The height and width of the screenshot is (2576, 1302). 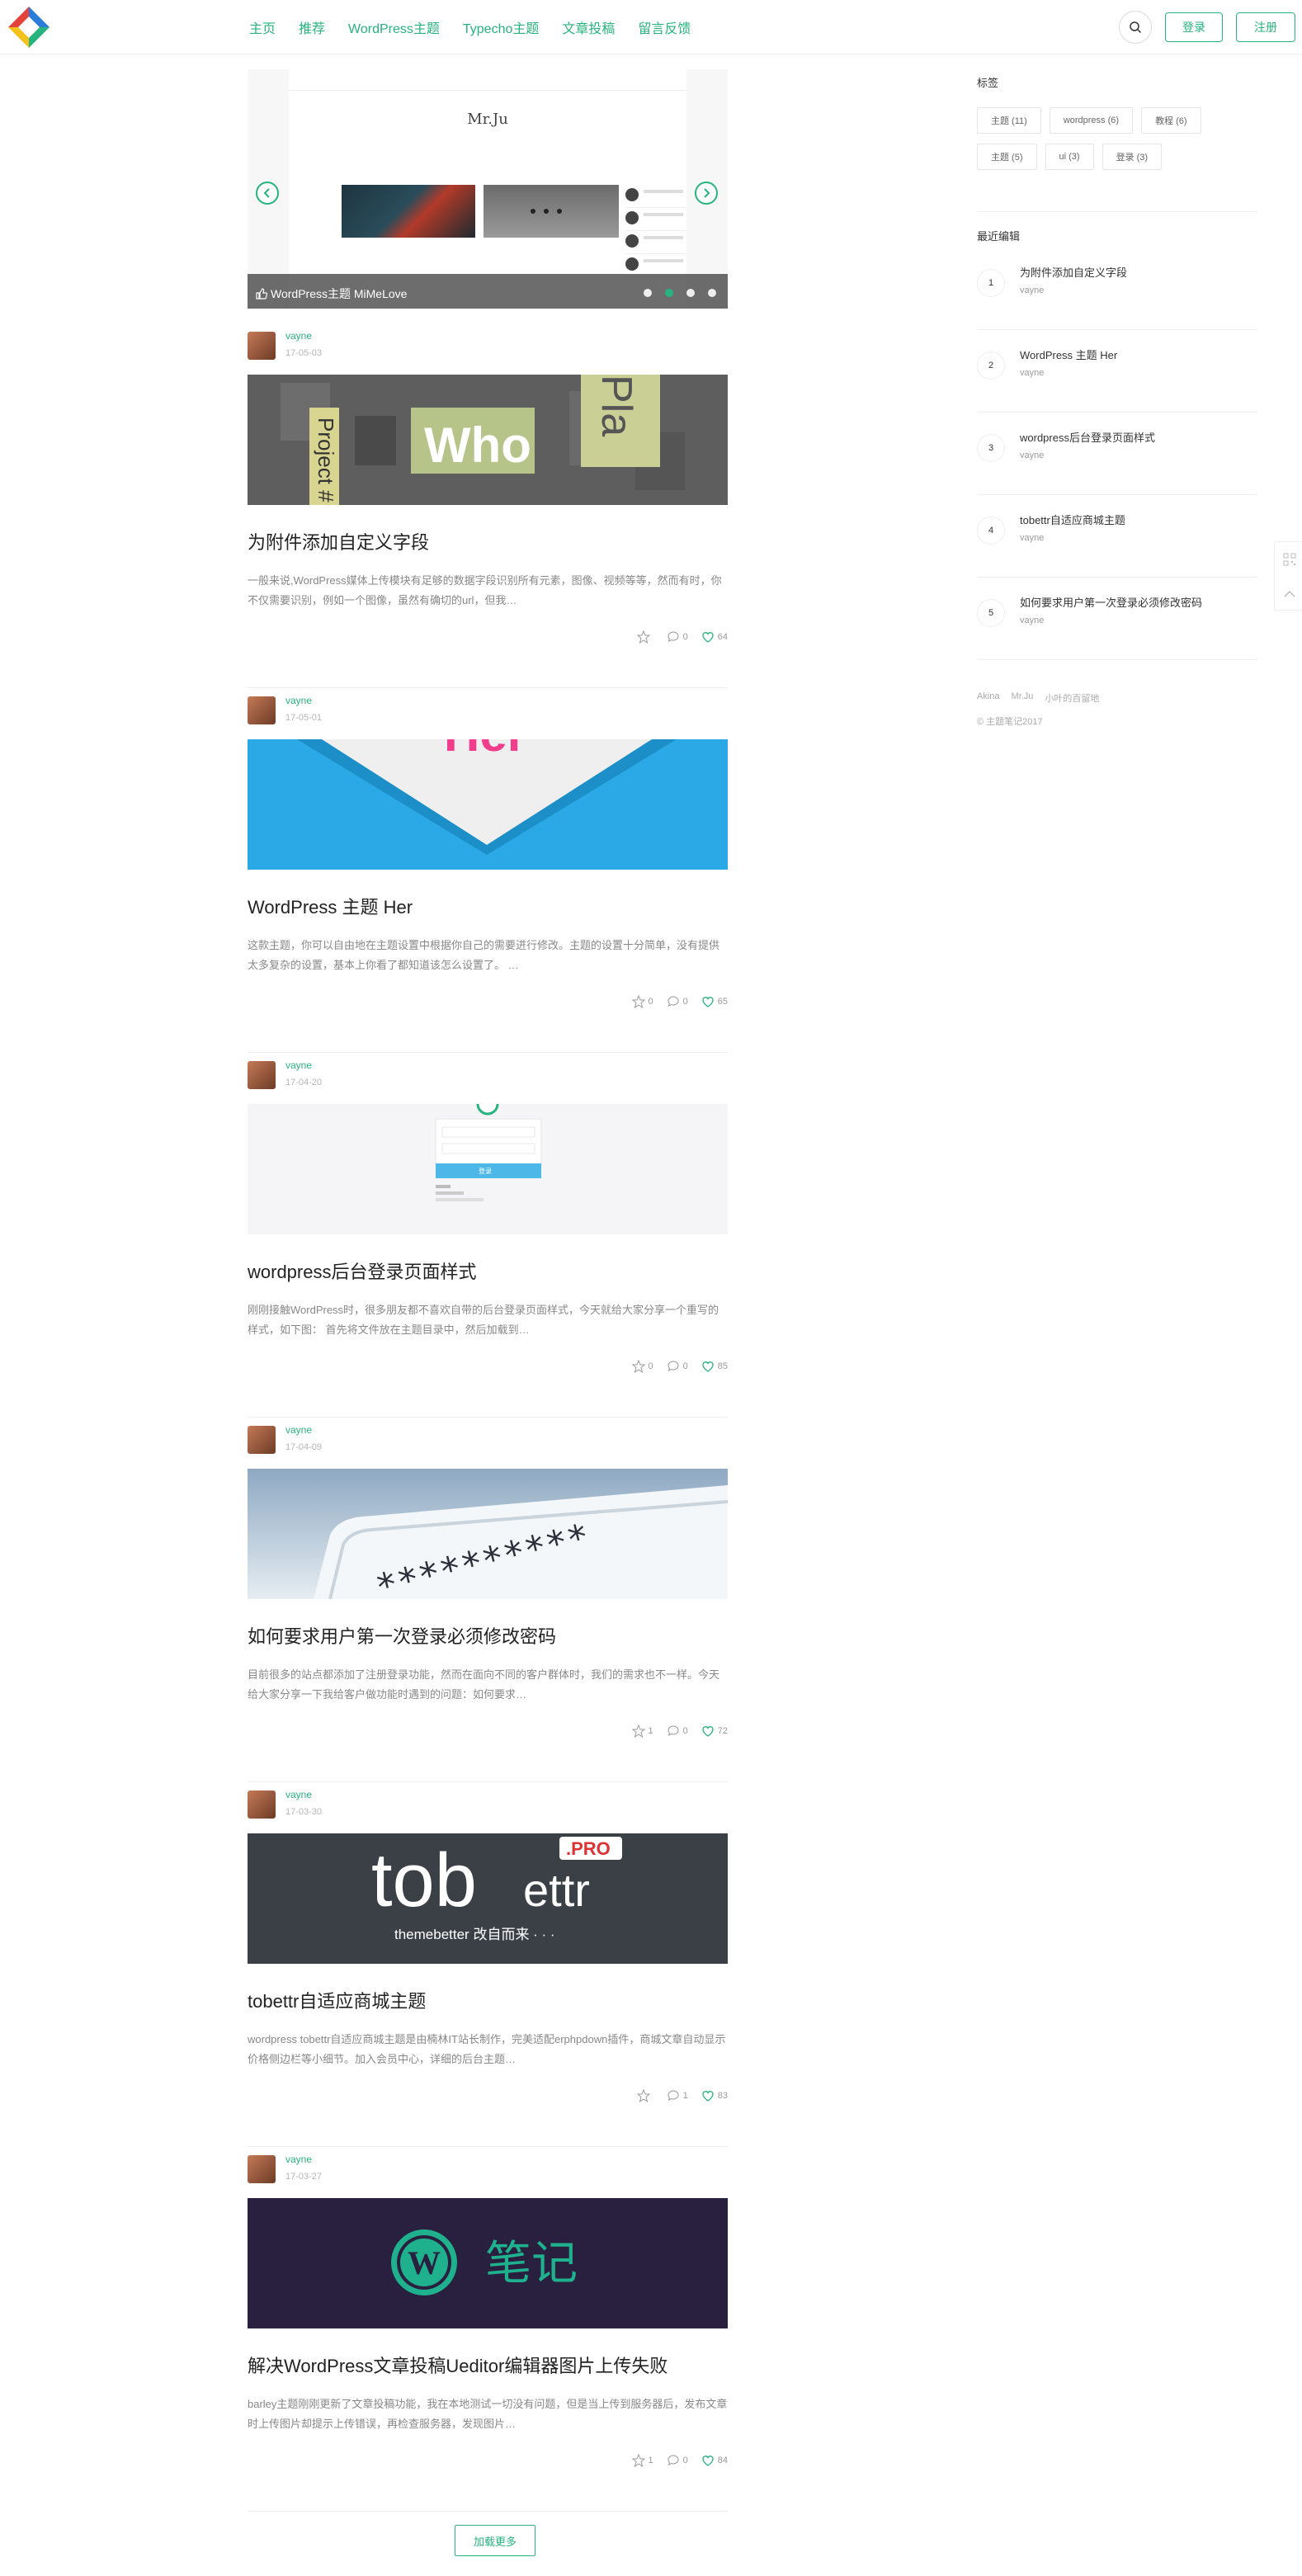 I want to click on slide-caption: WordPress主题 MiMeLove, so click(x=331, y=293).